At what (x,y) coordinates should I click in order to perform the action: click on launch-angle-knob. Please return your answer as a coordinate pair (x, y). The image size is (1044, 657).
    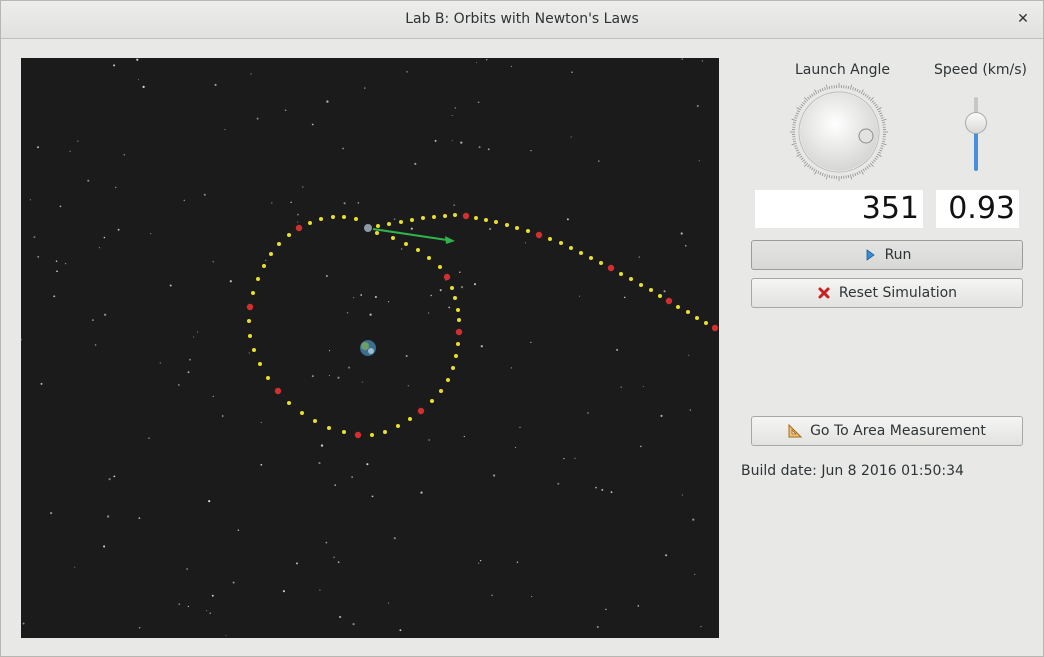
    Looking at the image, I should click on (839, 132).